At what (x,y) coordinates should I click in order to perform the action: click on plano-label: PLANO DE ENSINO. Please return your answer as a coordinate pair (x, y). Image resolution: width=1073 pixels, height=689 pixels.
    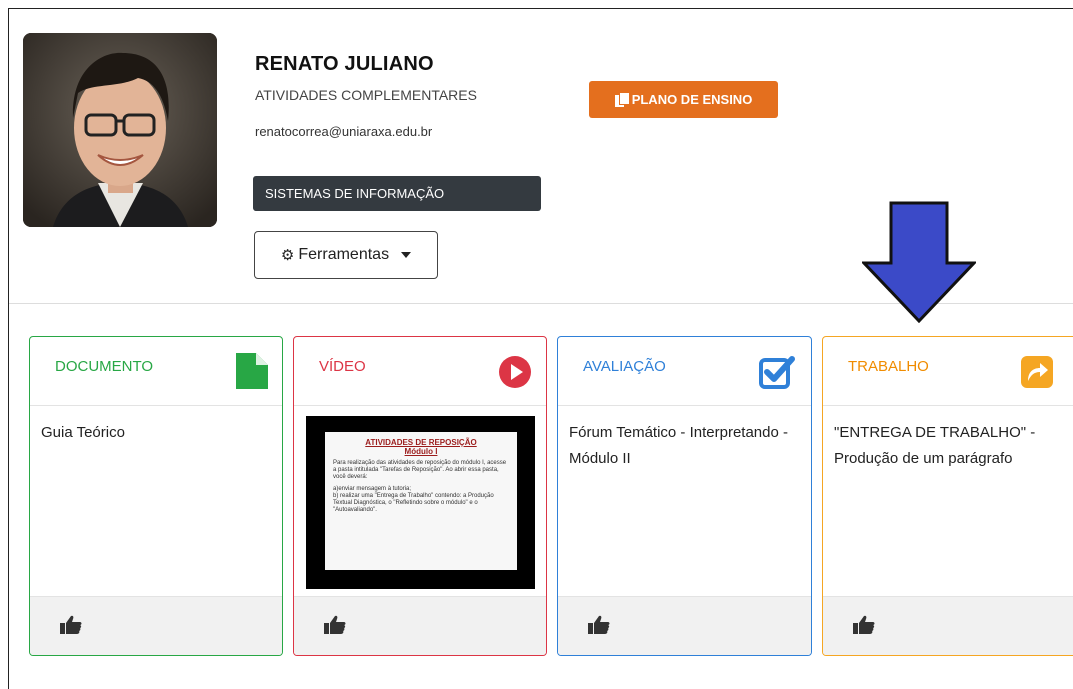
    Looking at the image, I should click on (692, 99).